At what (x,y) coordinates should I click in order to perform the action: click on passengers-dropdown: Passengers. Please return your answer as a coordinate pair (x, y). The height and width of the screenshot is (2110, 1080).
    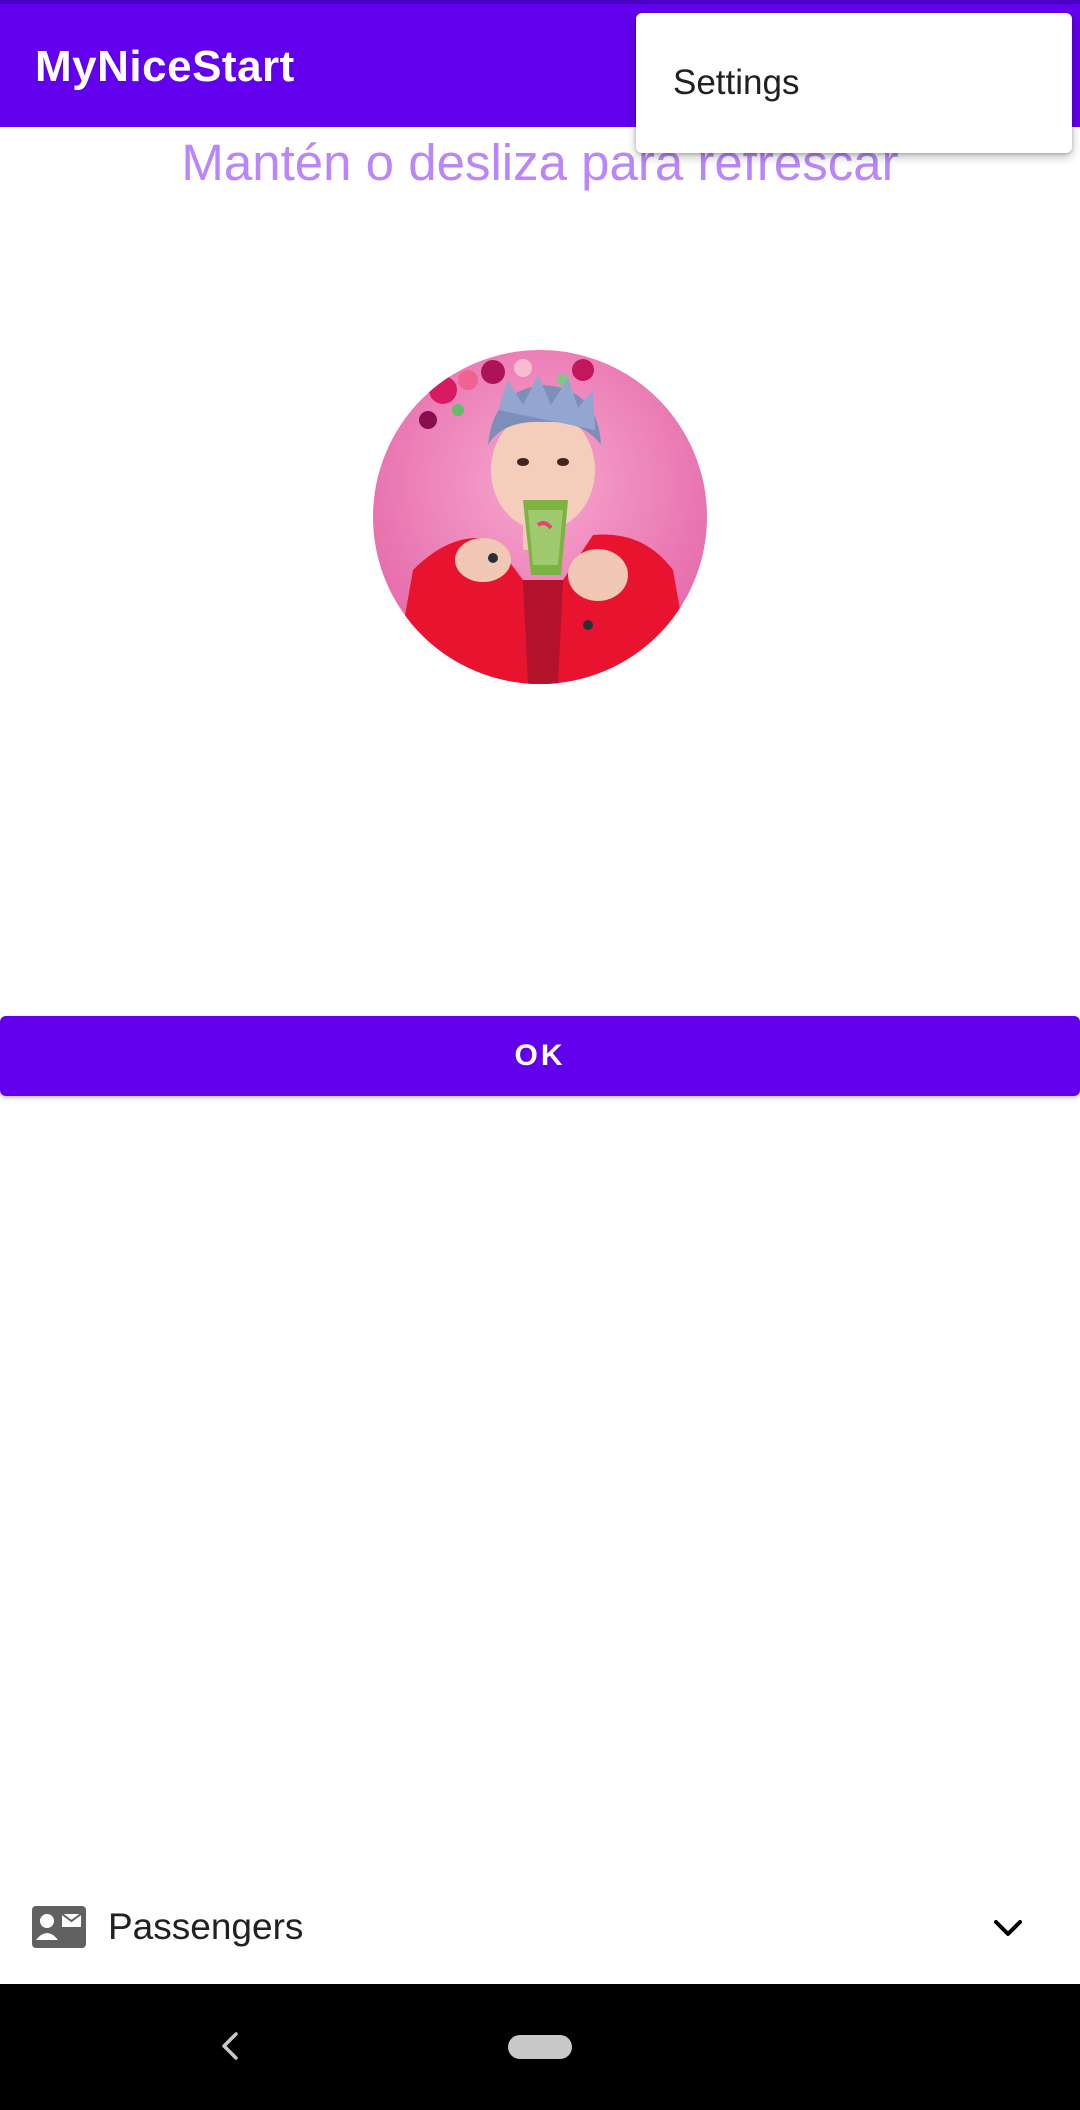
    Looking at the image, I should click on (540, 1928).